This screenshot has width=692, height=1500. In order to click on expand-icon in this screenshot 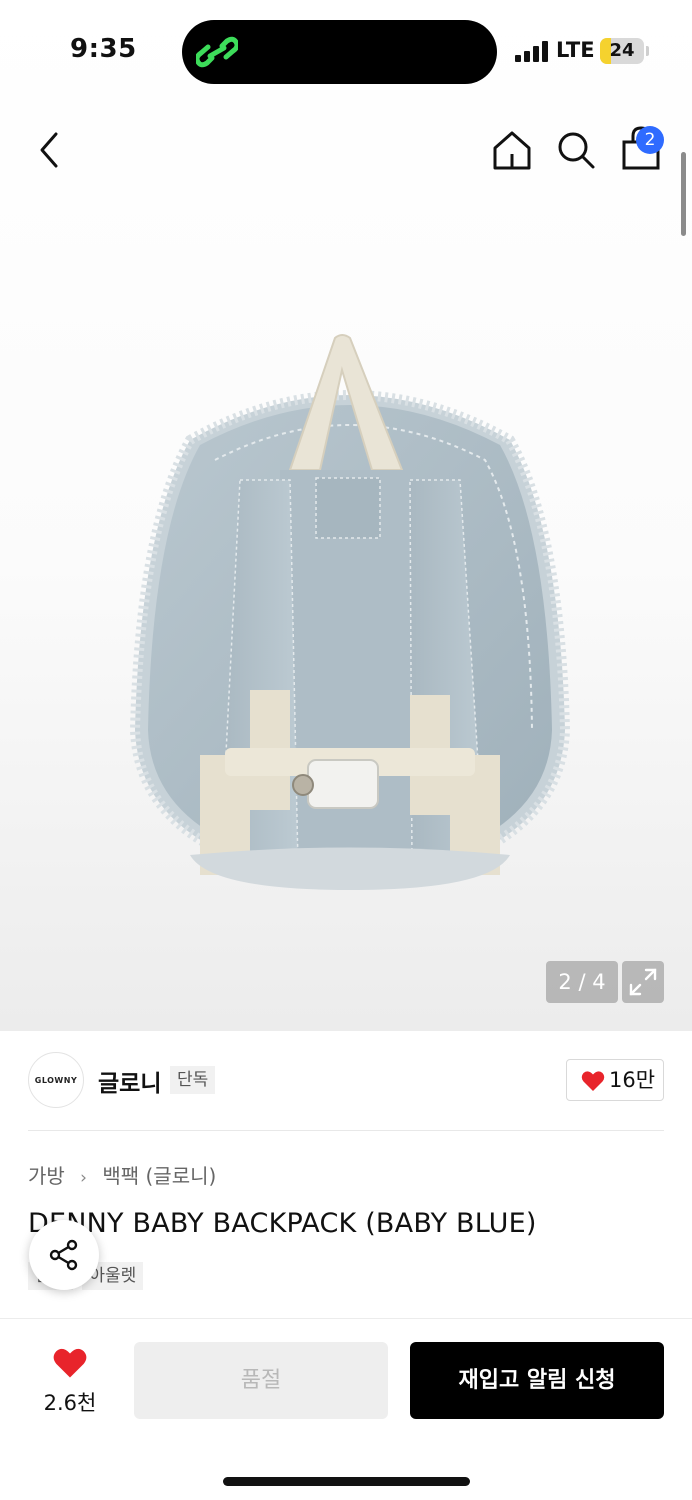, I will do `click(643, 982)`.